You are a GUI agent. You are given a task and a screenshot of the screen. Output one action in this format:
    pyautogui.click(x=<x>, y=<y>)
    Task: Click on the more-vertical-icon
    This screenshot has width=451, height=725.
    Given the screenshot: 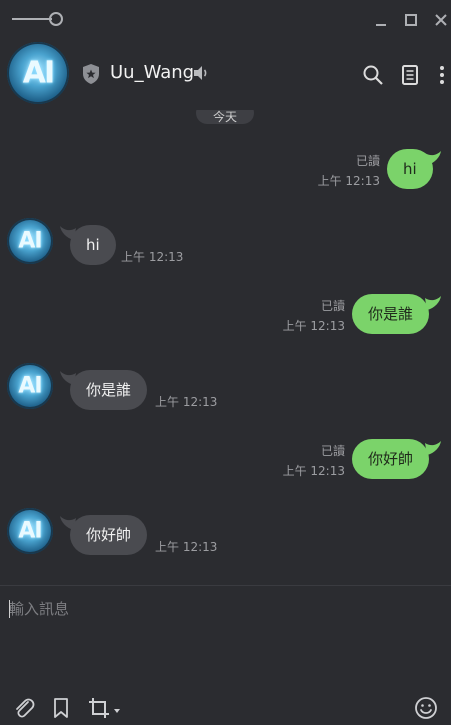 What is the action you would take?
    pyautogui.click(x=441, y=75)
    